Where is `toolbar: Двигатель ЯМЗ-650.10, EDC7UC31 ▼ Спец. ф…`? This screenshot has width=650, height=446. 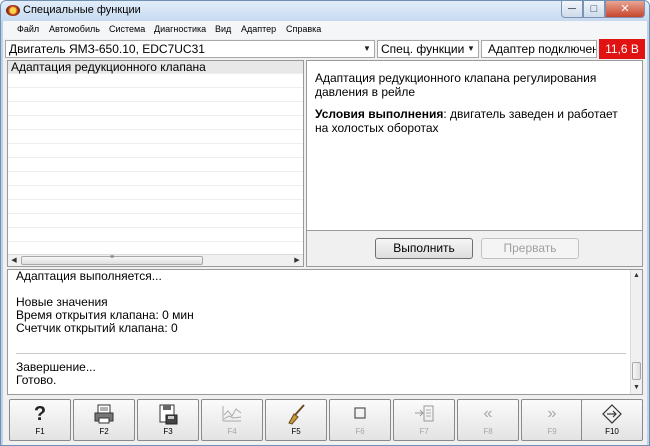
toolbar: Двигатель ЯМЗ-650.10, EDC7UC31 ▼ Спец. ф… is located at coordinates (325, 49).